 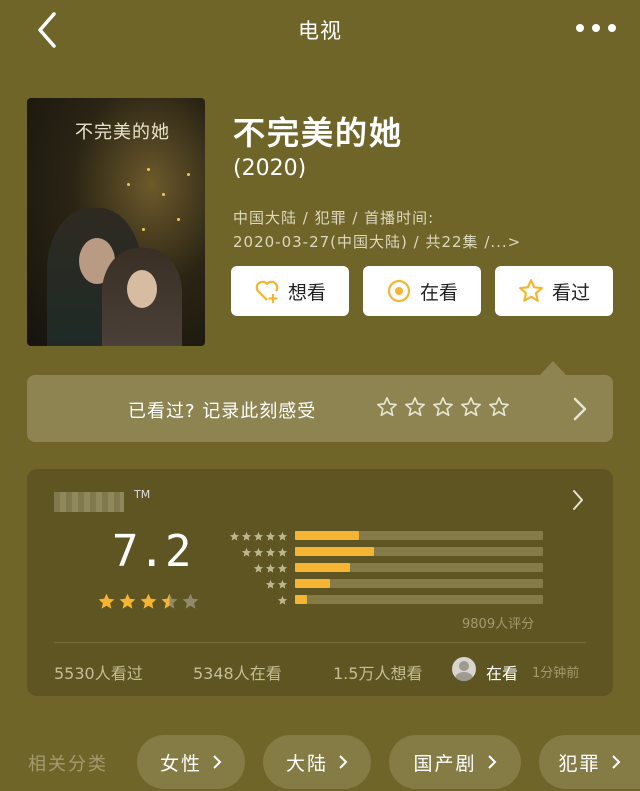 I want to click on category-label: 大陆, so click(x=306, y=763).